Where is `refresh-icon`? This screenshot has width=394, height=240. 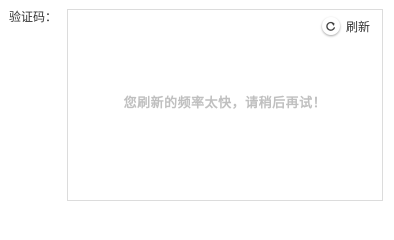
refresh-icon is located at coordinates (330, 26).